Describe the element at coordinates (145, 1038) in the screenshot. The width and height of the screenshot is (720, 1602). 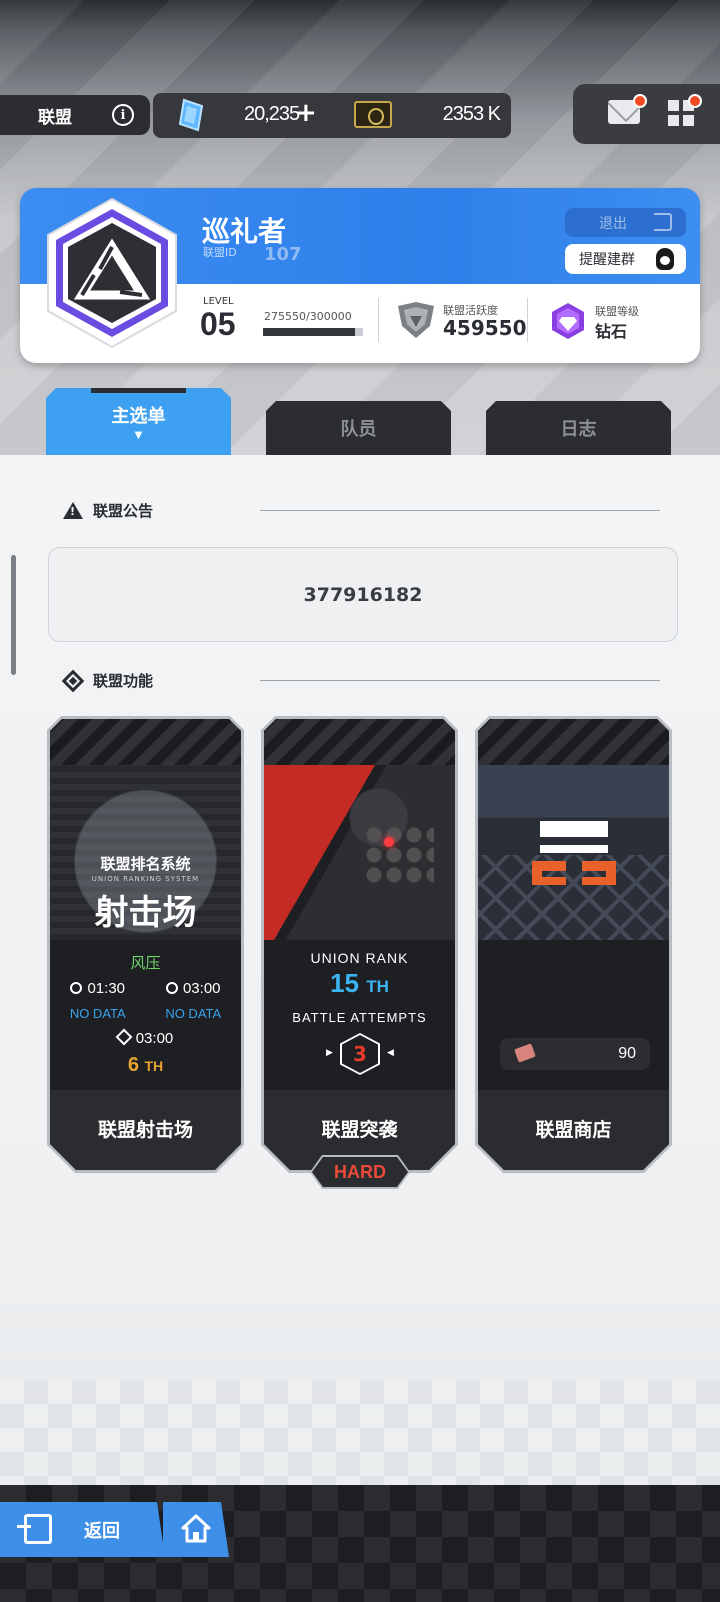
I see `timer-3: 03:00` at that location.